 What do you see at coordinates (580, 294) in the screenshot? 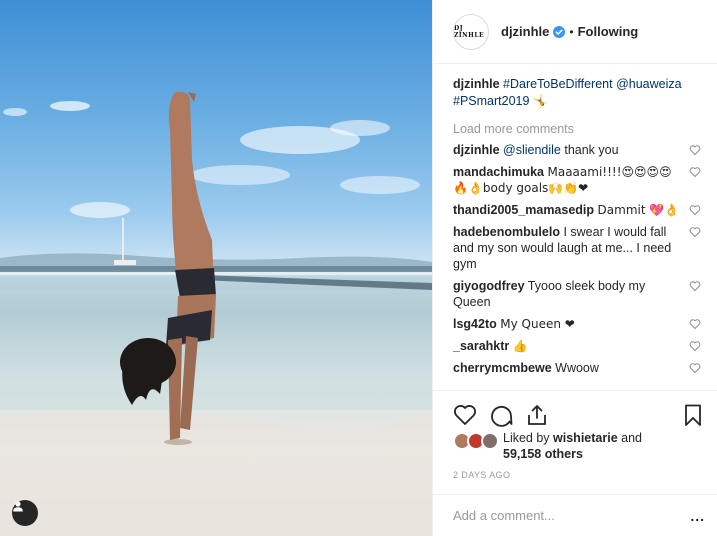
I see `comment-item: giyogodfrey Tyooo sleek body my Queen` at bounding box center [580, 294].